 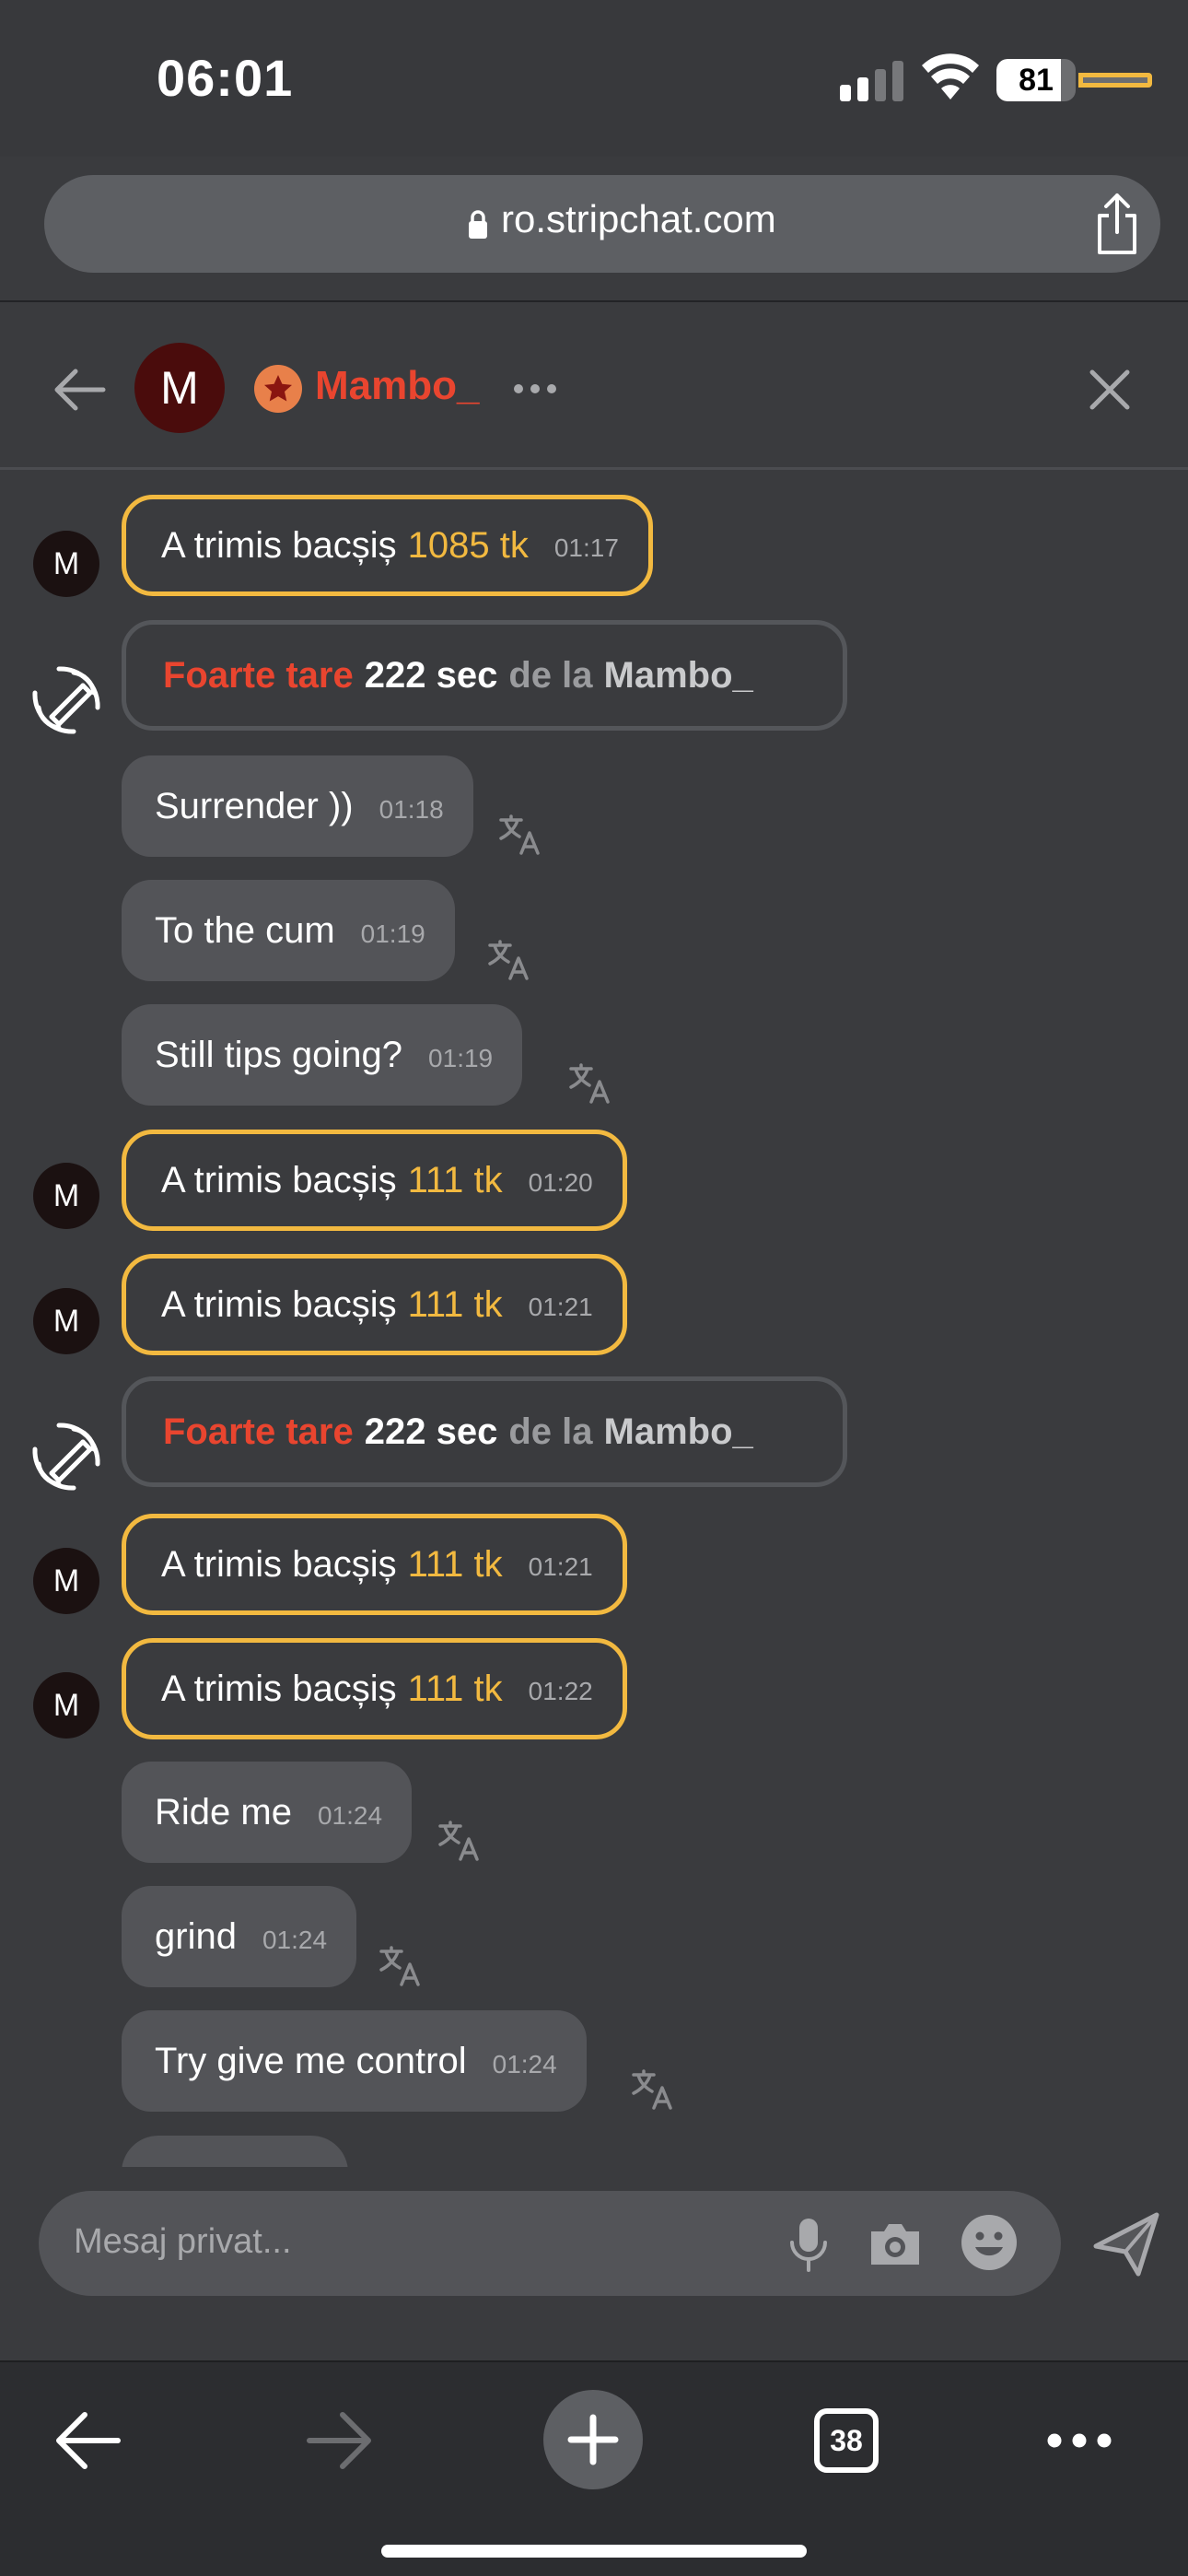 What do you see at coordinates (478, 224) in the screenshot?
I see `lock-icon` at bounding box center [478, 224].